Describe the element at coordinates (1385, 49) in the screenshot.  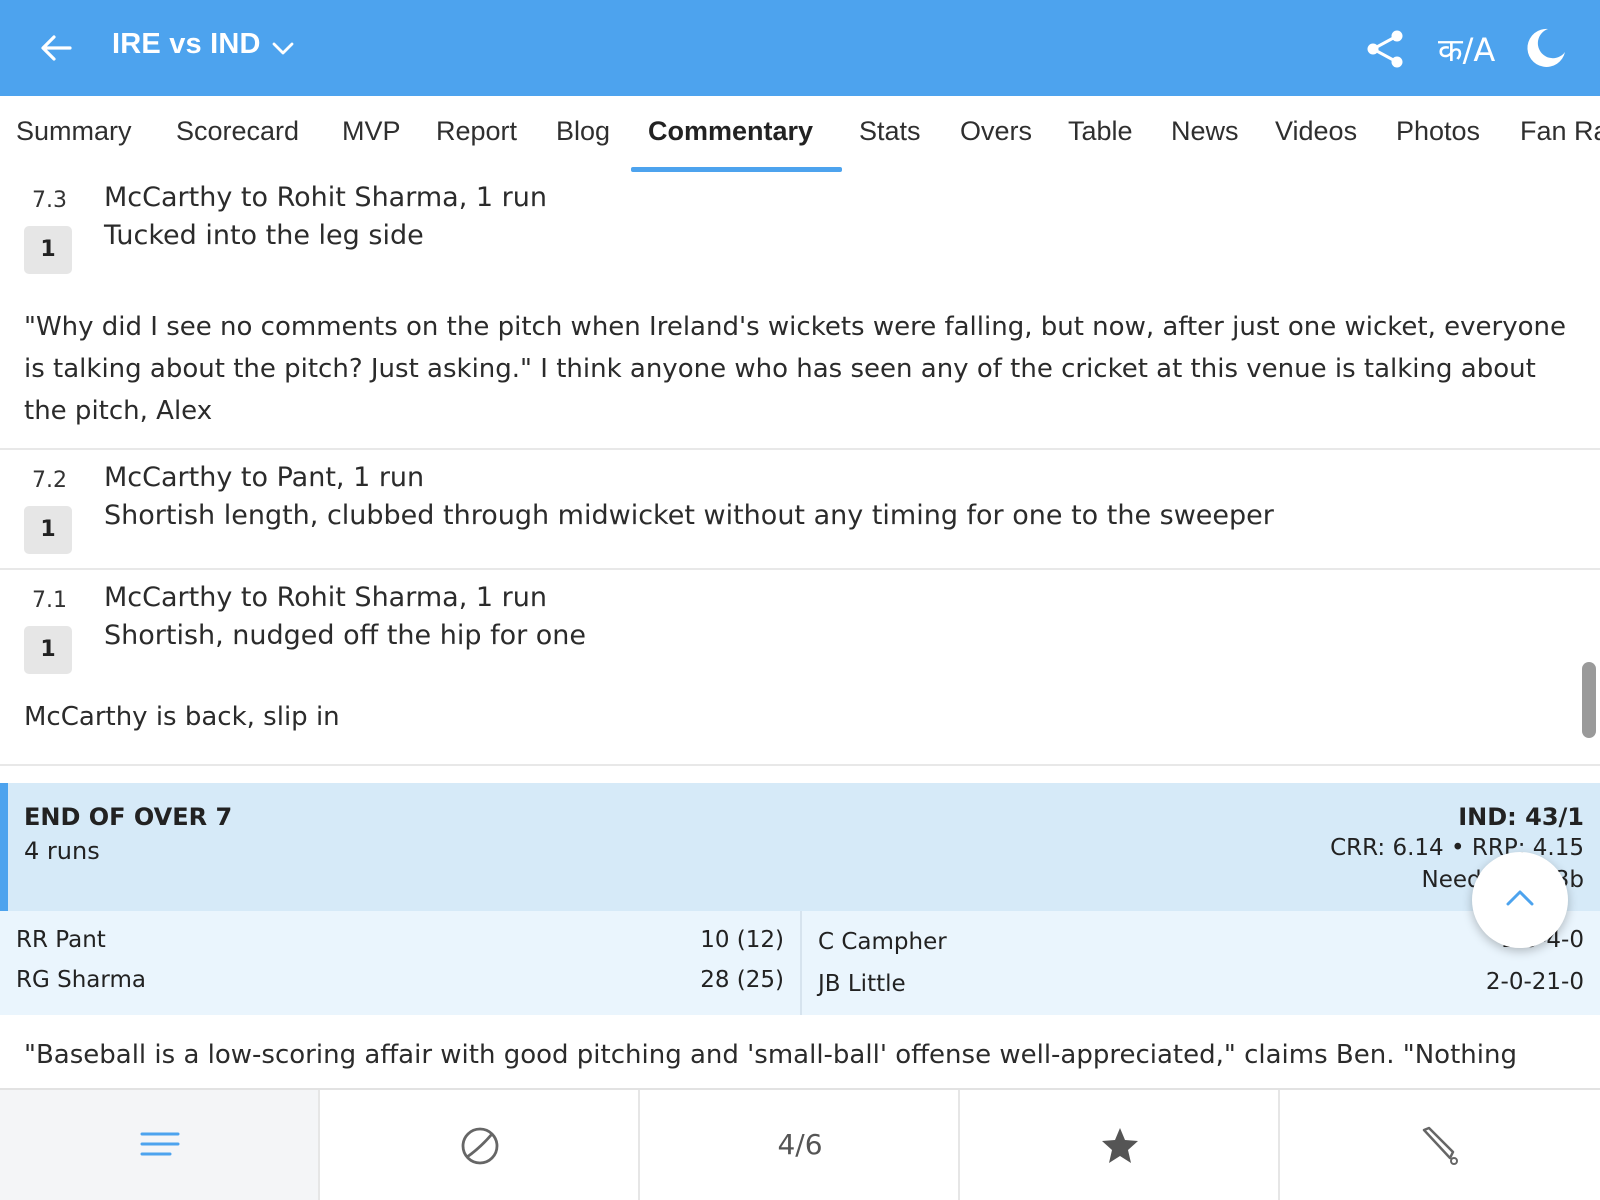
I see `share-icon` at that location.